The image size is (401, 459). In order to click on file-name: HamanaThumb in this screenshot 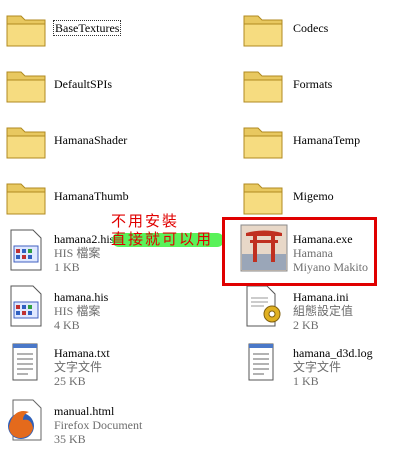, I will do `click(91, 196)`.